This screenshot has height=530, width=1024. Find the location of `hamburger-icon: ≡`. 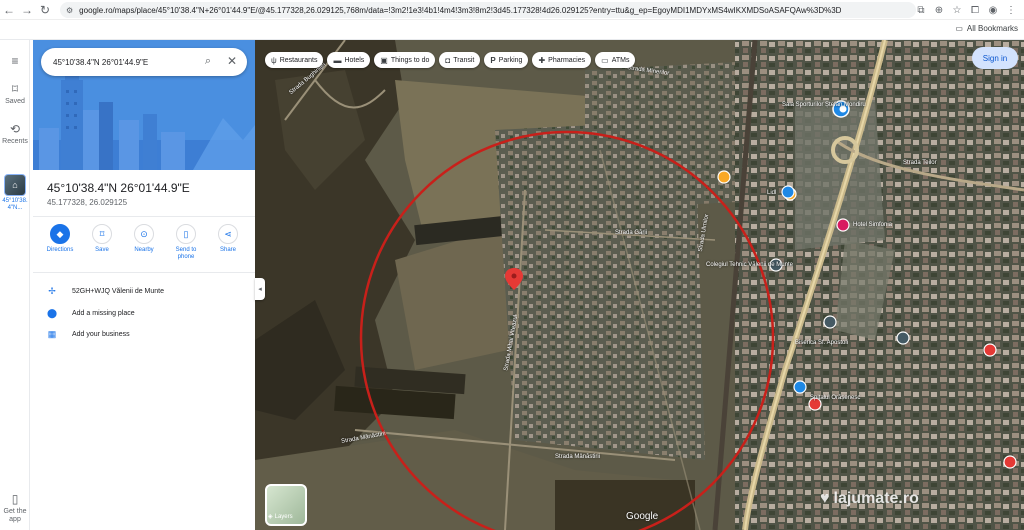

hamburger-icon: ≡ is located at coordinates (15, 61).